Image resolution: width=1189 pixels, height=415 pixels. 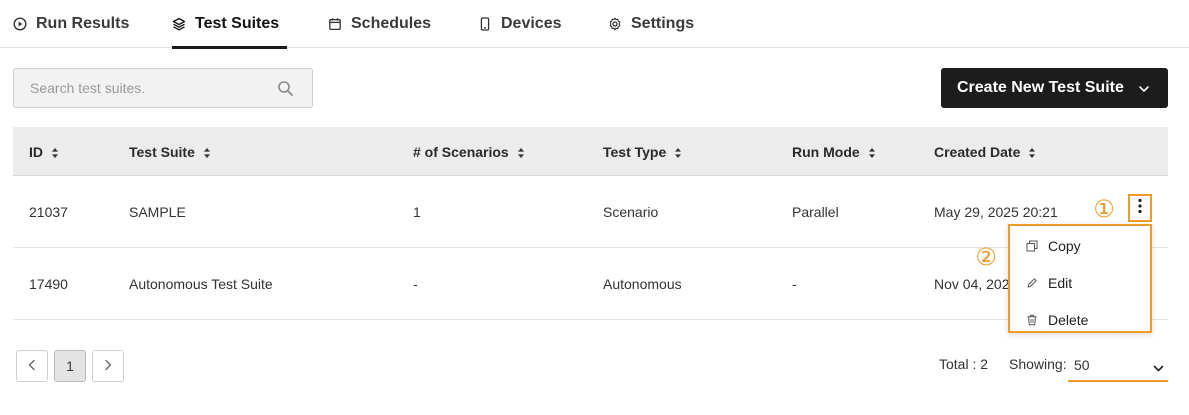 I want to click on prev-page-button, so click(x=32, y=366).